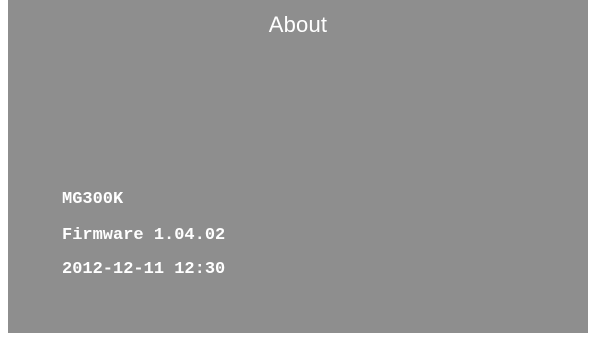  What do you see at coordinates (93, 199) in the screenshot?
I see `model-name: MG300K` at bounding box center [93, 199].